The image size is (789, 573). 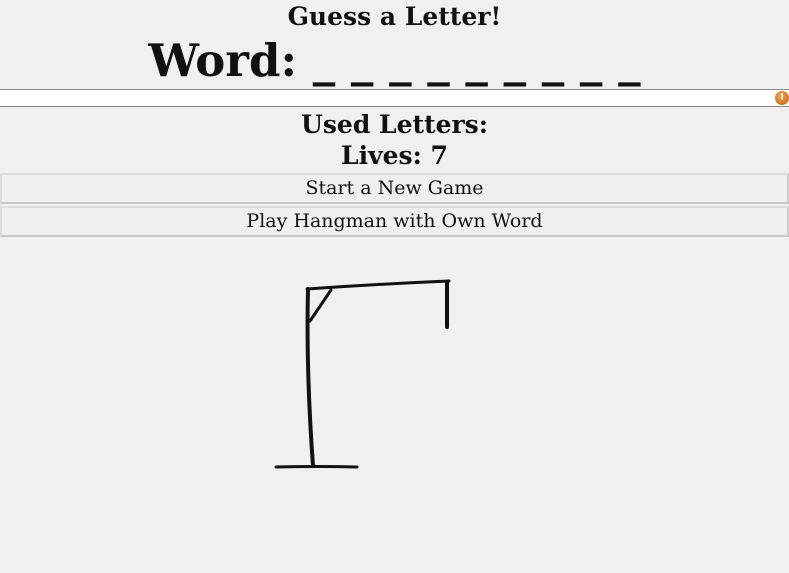 I want to click on word-display: Word: _ _ _ _ _ _ _ _ _, so click(x=394, y=61).